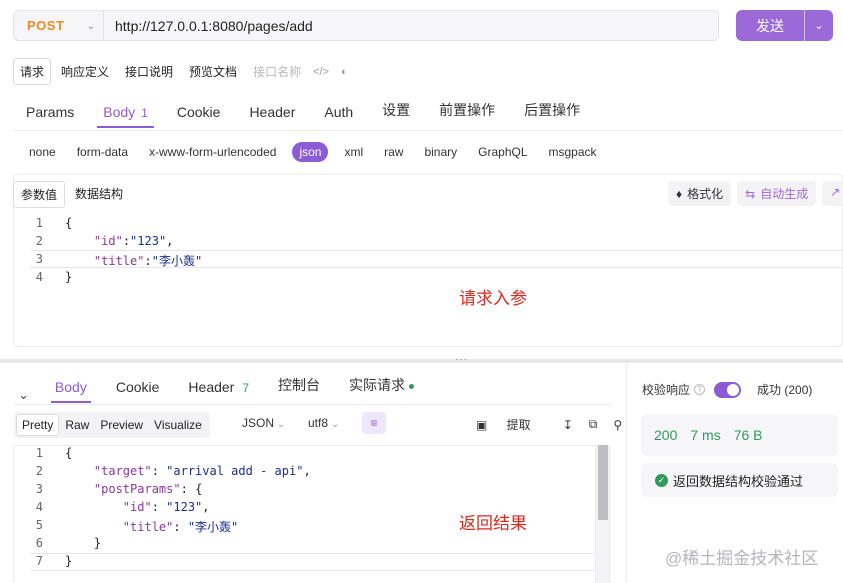  I want to click on validation-result: 成功 (200), so click(784, 389).